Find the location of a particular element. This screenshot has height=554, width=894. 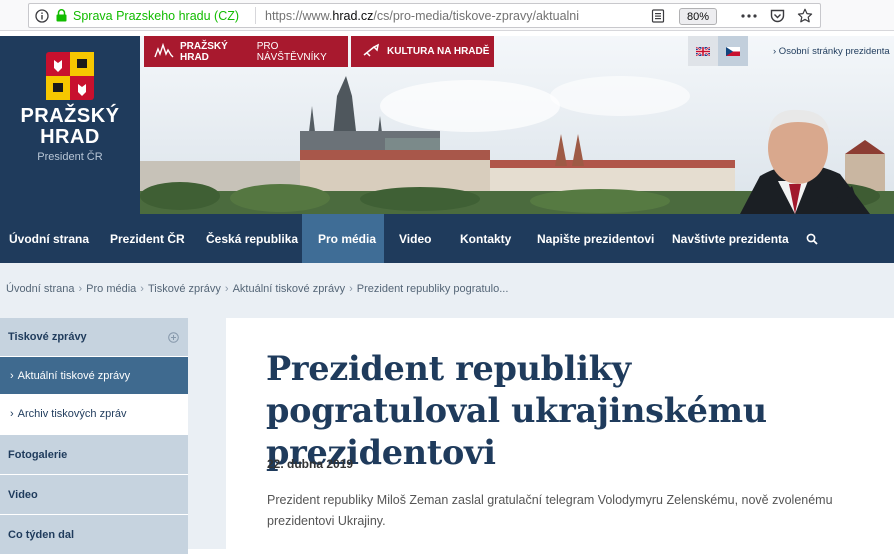

tab-visitors-bold: PRAŽSKÝ HRAD is located at coordinates (204, 51).